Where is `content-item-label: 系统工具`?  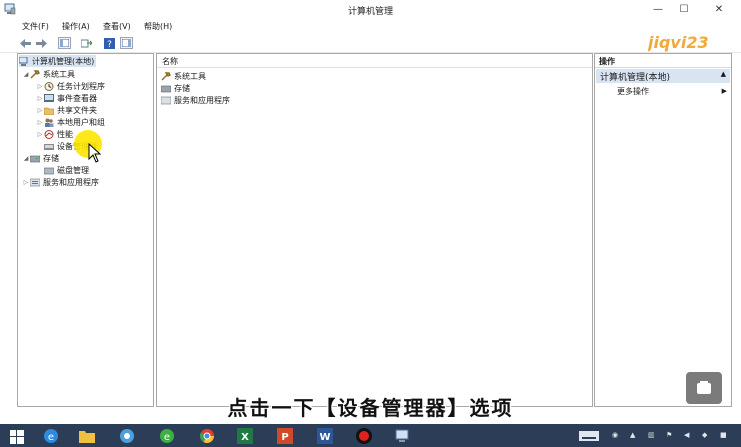 content-item-label: 系统工具 is located at coordinates (190, 76).